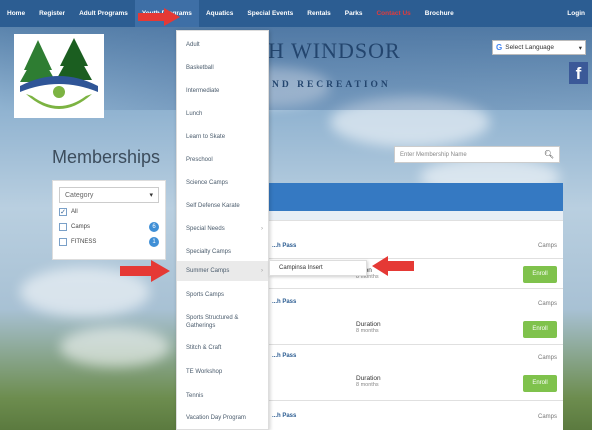  What do you see at coordinates (331, 85) in the screenshot?
I see `site-subtitle: ND RECREATION` at bounding box center [331, 85].